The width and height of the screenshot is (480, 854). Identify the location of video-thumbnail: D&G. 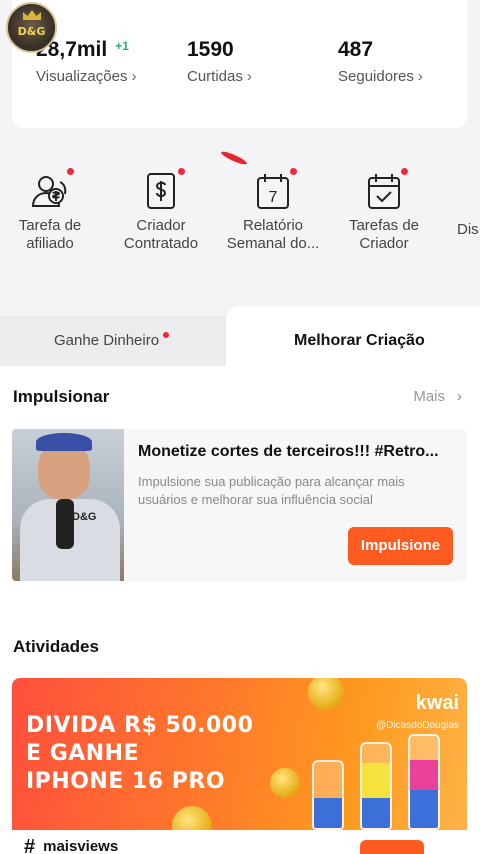
(68, 505).